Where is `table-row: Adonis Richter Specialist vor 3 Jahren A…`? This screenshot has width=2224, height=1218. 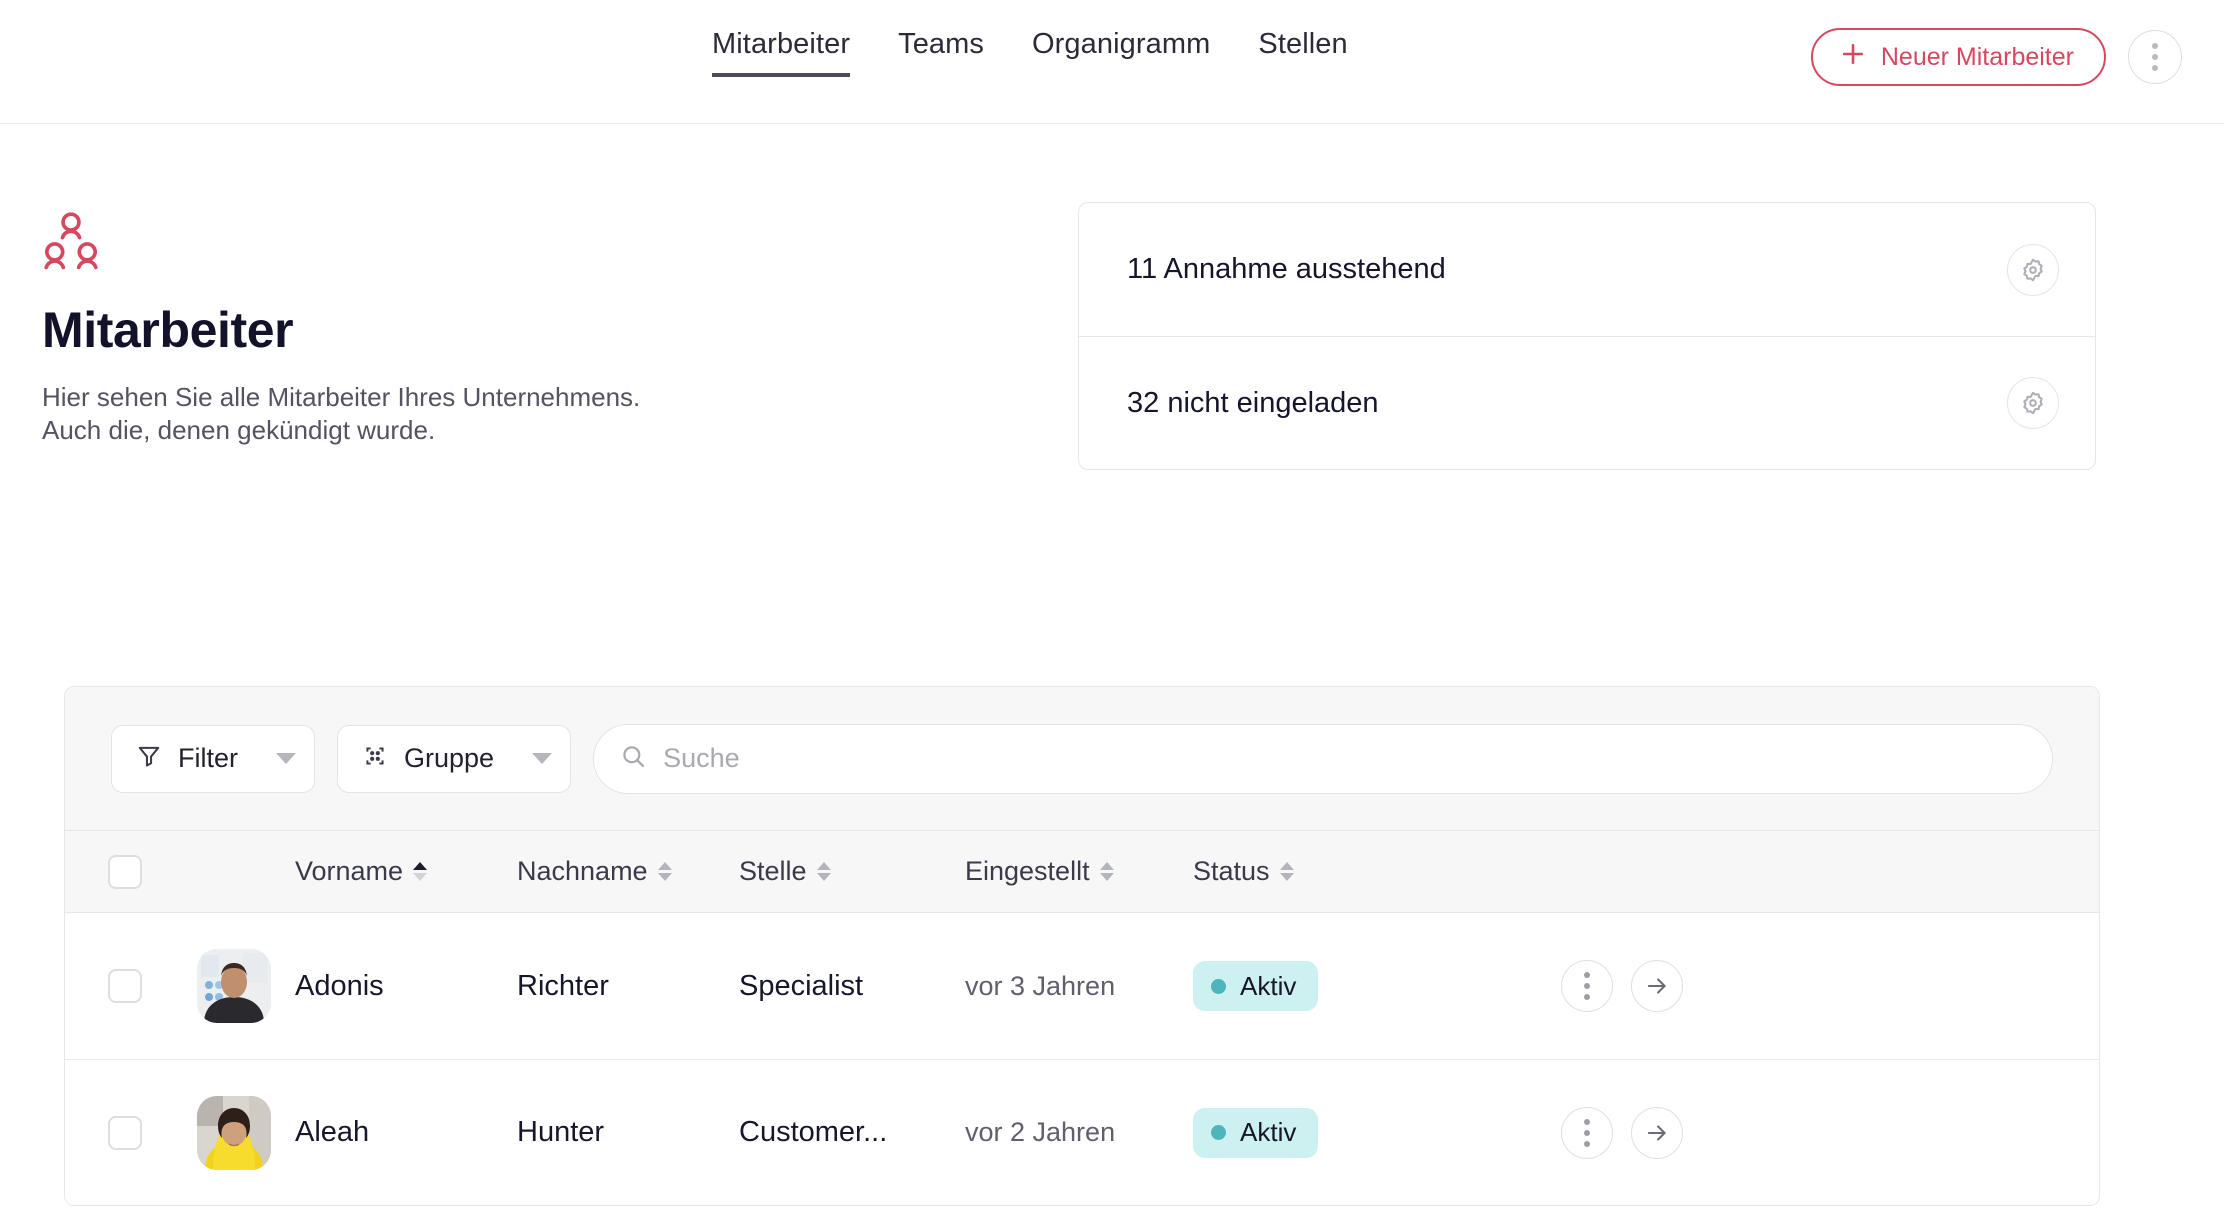
table-row: Adonis Richter Specialist vor 3 Jahren A… is located at coordinates (1082, 986).